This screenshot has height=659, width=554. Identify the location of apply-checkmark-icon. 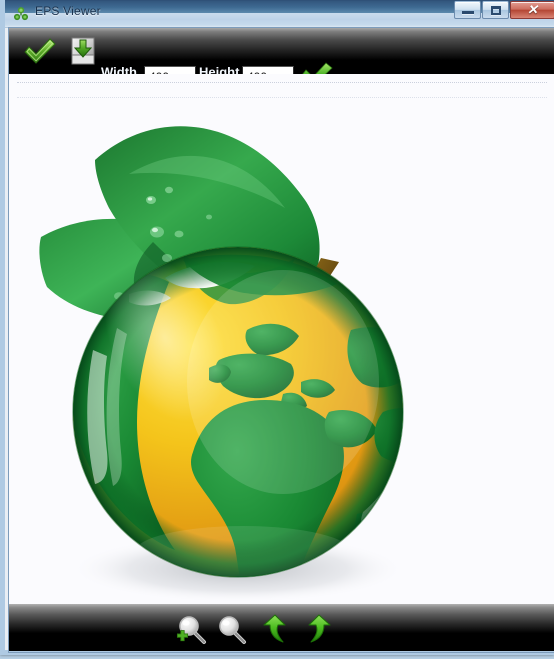
(317, 68).